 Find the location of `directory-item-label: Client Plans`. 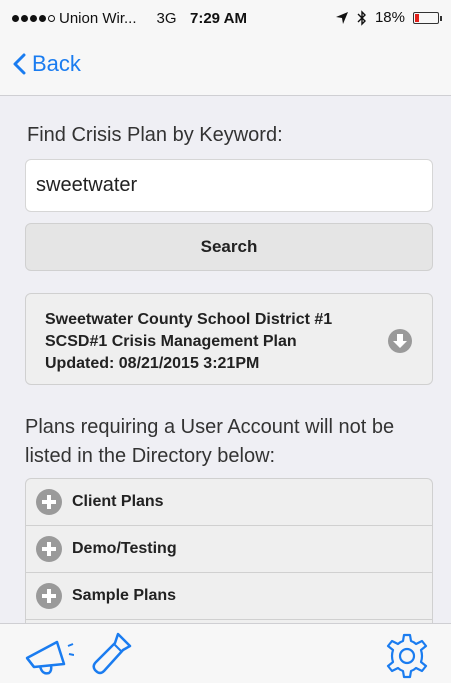

directory-item-label: Client Plans is located at coordinates (118, 501).